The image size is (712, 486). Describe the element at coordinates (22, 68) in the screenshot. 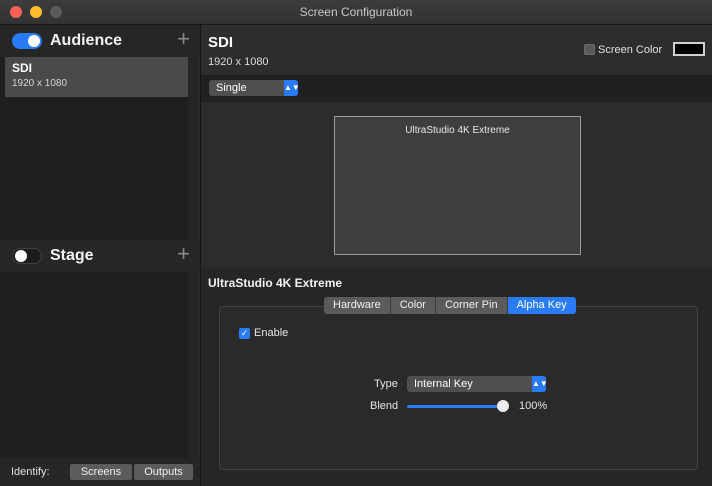

I see `screen-item-name: SDI` at that location.